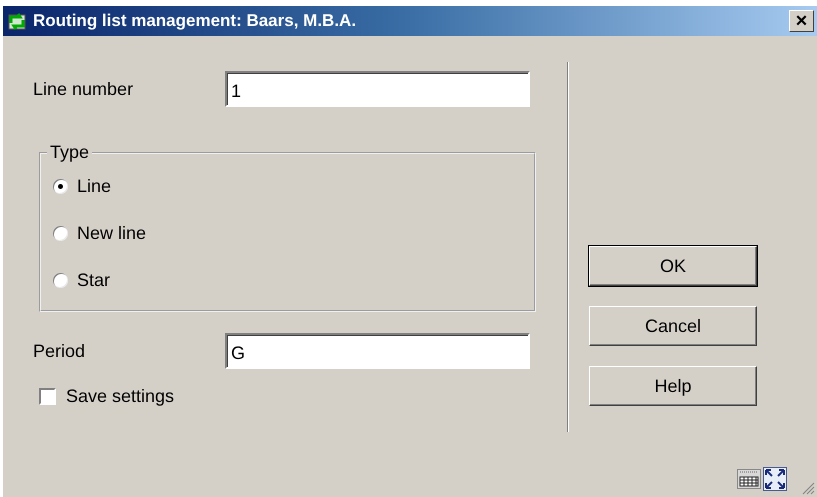 The height and width of the screenshot is (497, 817). What do you see at coordinates (69, 152) in the screenshot?
I see `group-label: Type` at bounding box center [69, 152].